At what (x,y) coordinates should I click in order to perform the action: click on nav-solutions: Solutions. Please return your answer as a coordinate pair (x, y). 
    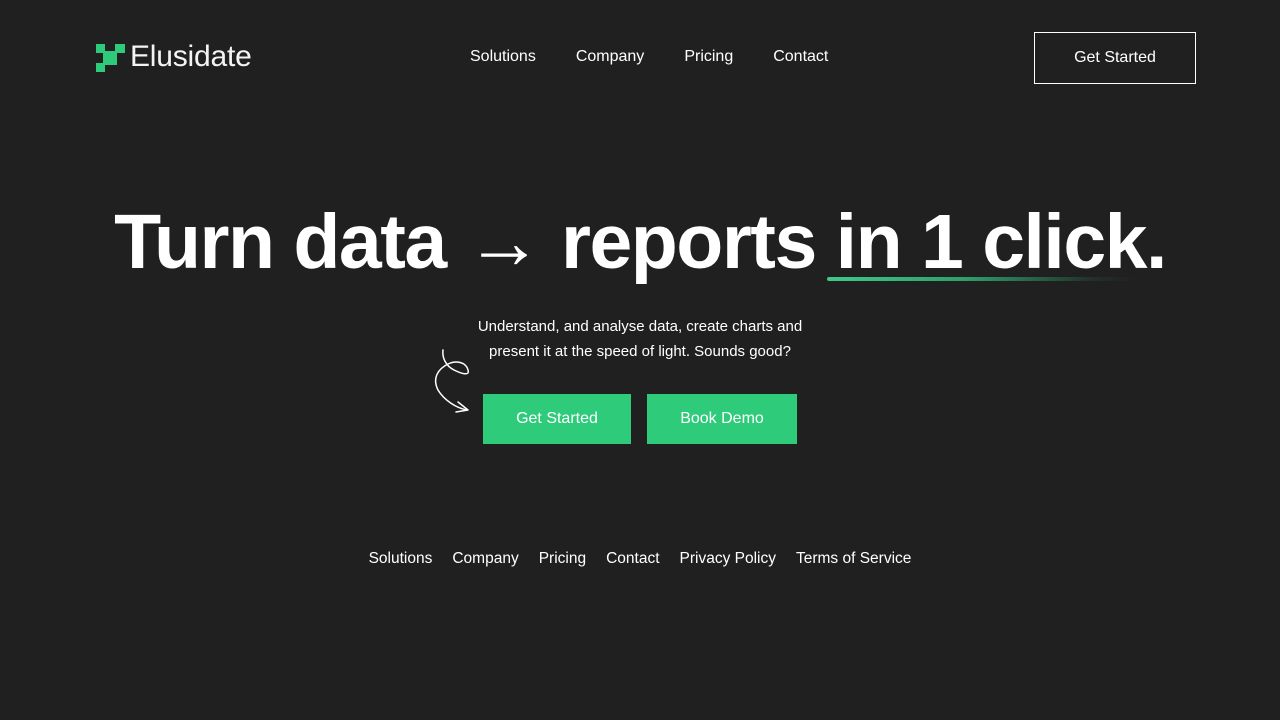
    Looking at the image, I should click on (503, 57).